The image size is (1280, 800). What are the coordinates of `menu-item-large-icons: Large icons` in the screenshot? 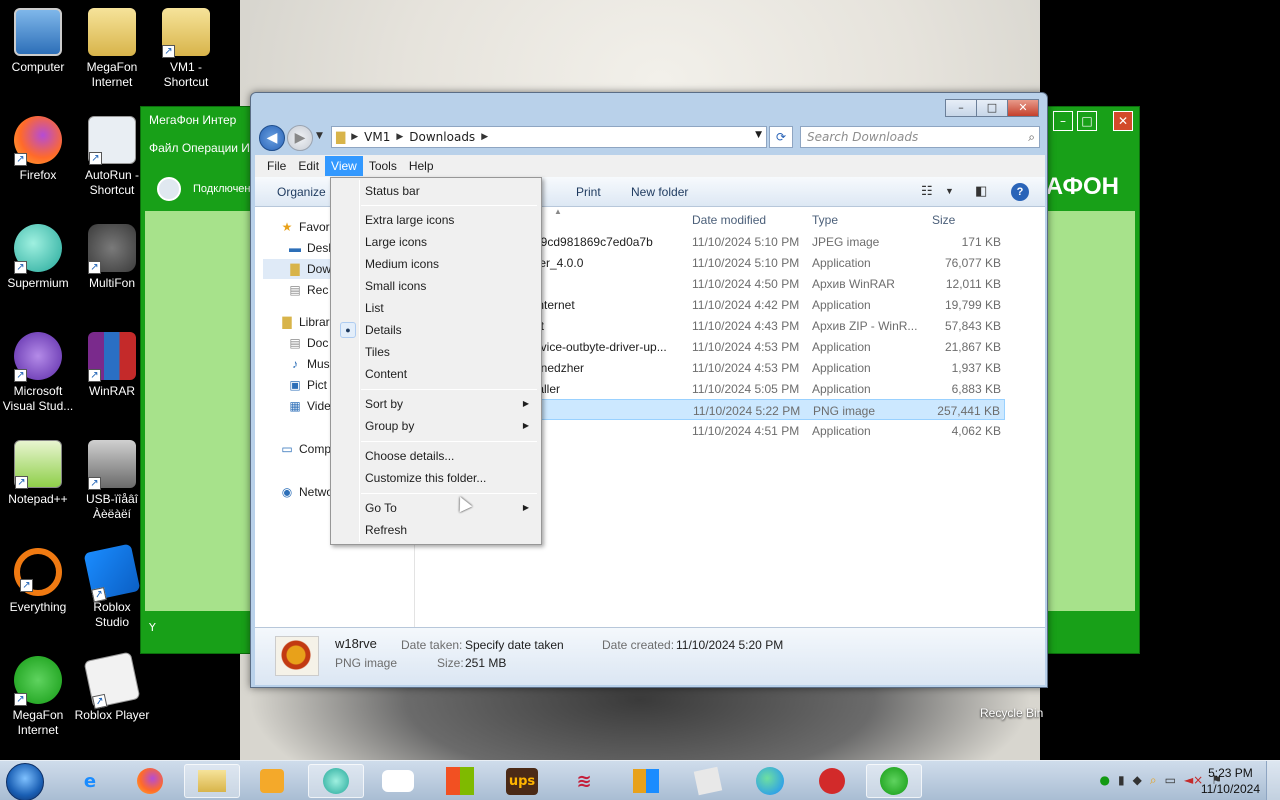 It's located at (436, 242).